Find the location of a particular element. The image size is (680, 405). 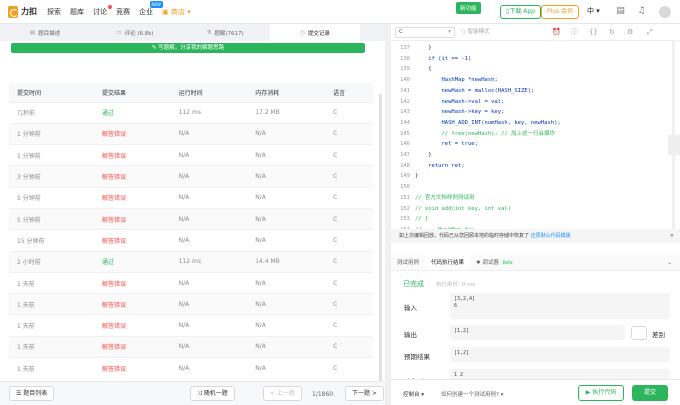

tab-solutions: ⚗ 题解(7617) is located at coordinates (225, 32).